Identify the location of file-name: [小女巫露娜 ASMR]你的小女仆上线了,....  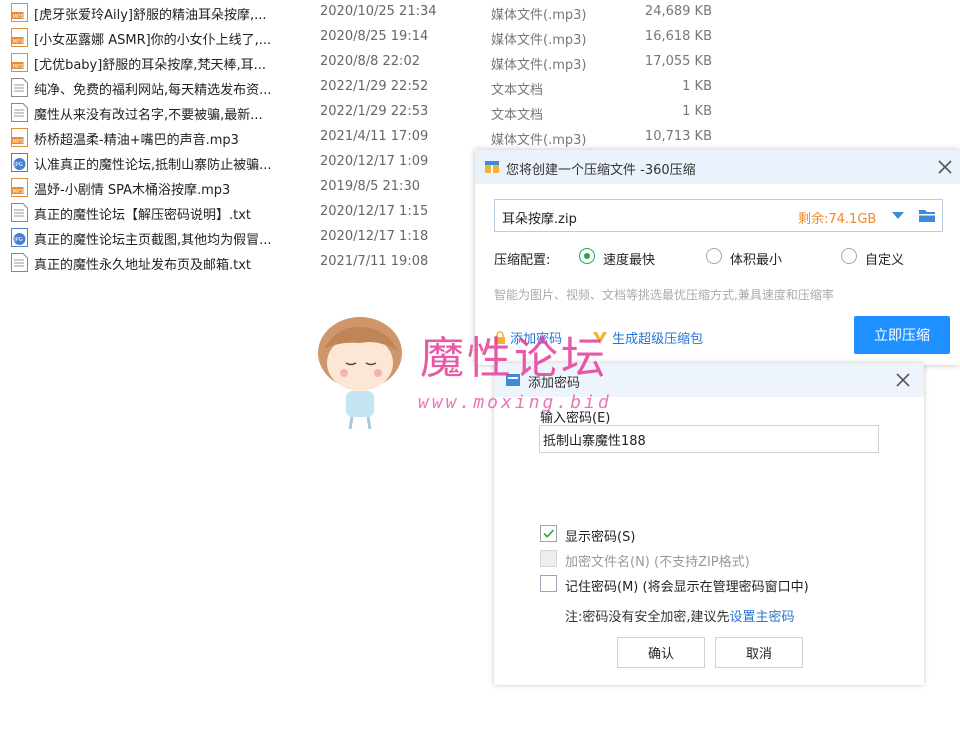
(153, 40).